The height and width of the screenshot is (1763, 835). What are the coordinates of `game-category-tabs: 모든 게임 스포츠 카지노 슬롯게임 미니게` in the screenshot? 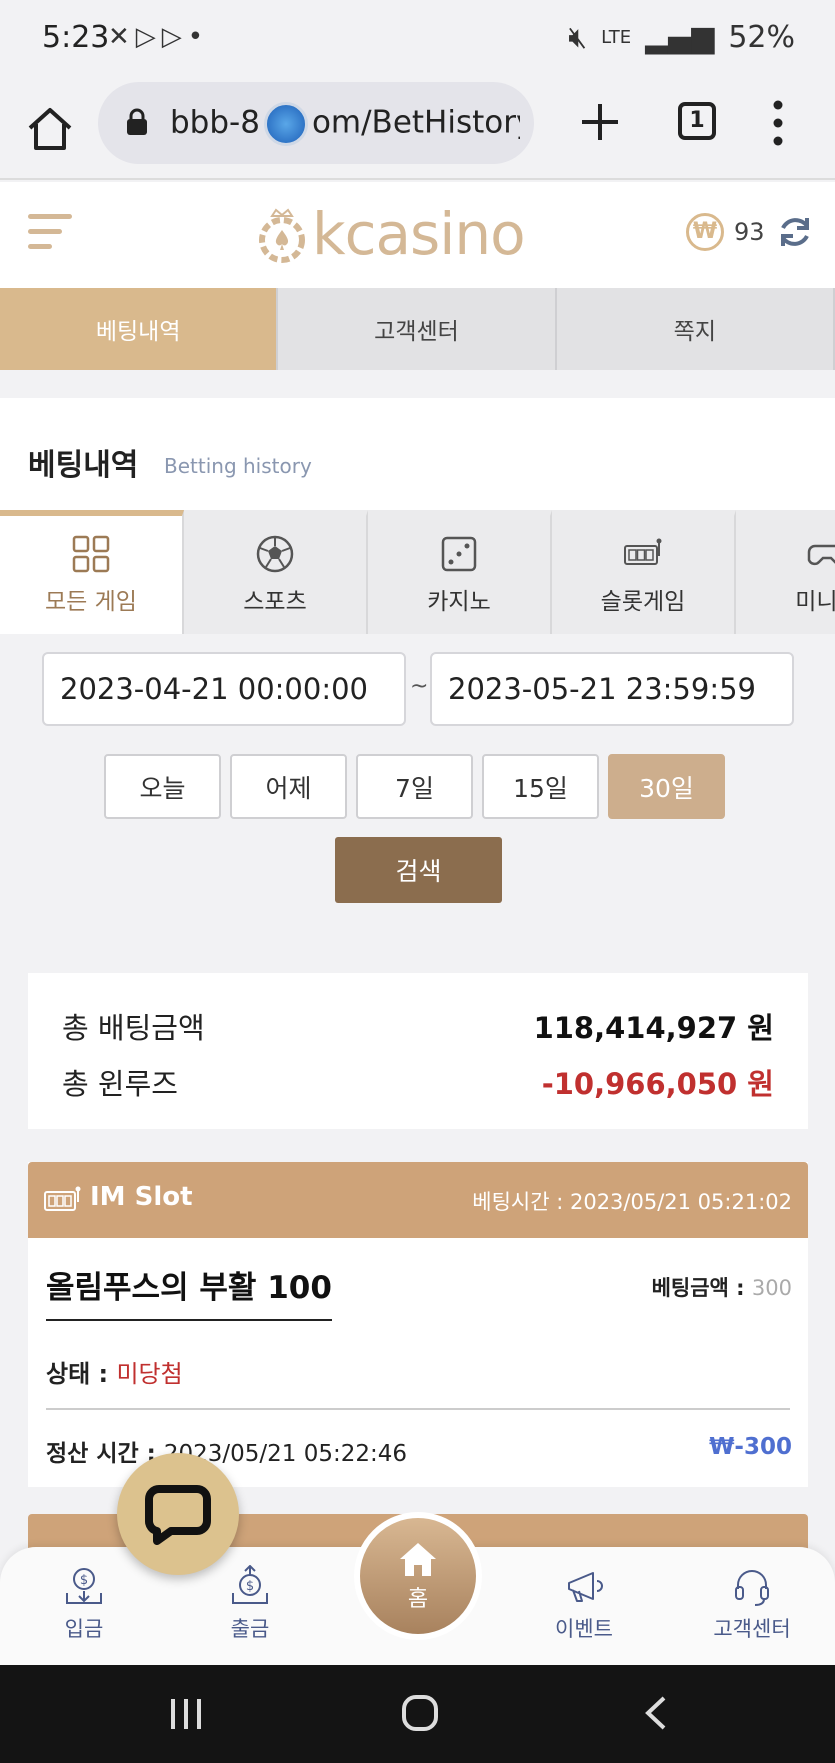 It's located at (417, 572).